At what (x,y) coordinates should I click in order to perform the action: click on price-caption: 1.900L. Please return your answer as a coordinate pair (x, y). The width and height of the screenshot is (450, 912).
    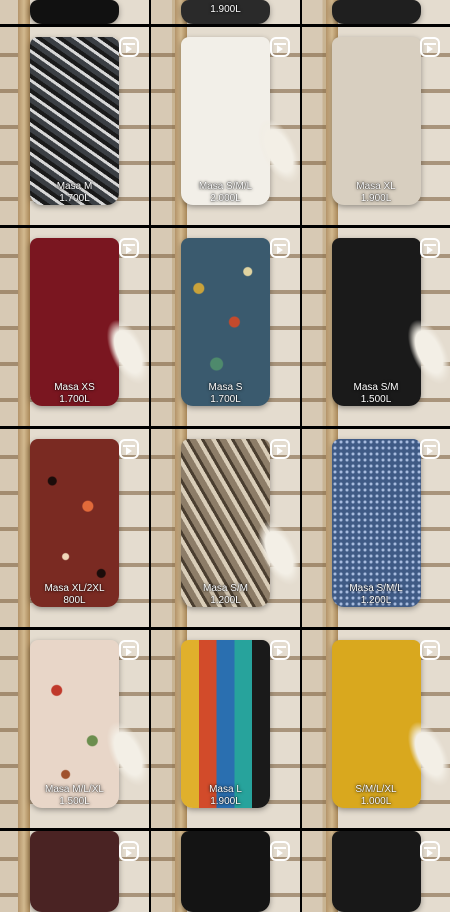
    Looking at the image, I should click on (225, 10).